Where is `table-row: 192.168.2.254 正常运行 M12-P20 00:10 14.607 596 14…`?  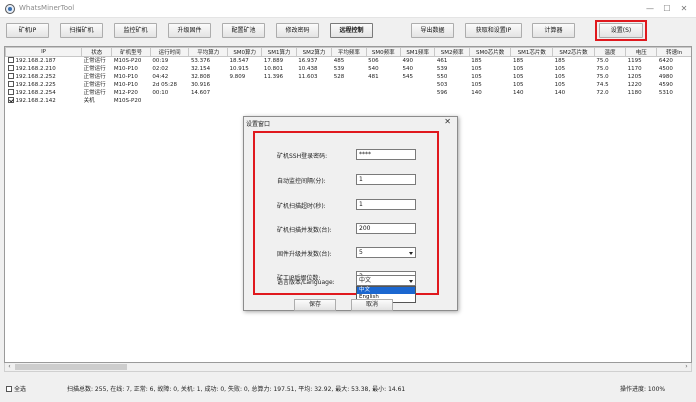
table-row: 192.168.2.254 正常运行 M12-P20 00:10 14.607 596 14… is located at coordinates (349, 93).